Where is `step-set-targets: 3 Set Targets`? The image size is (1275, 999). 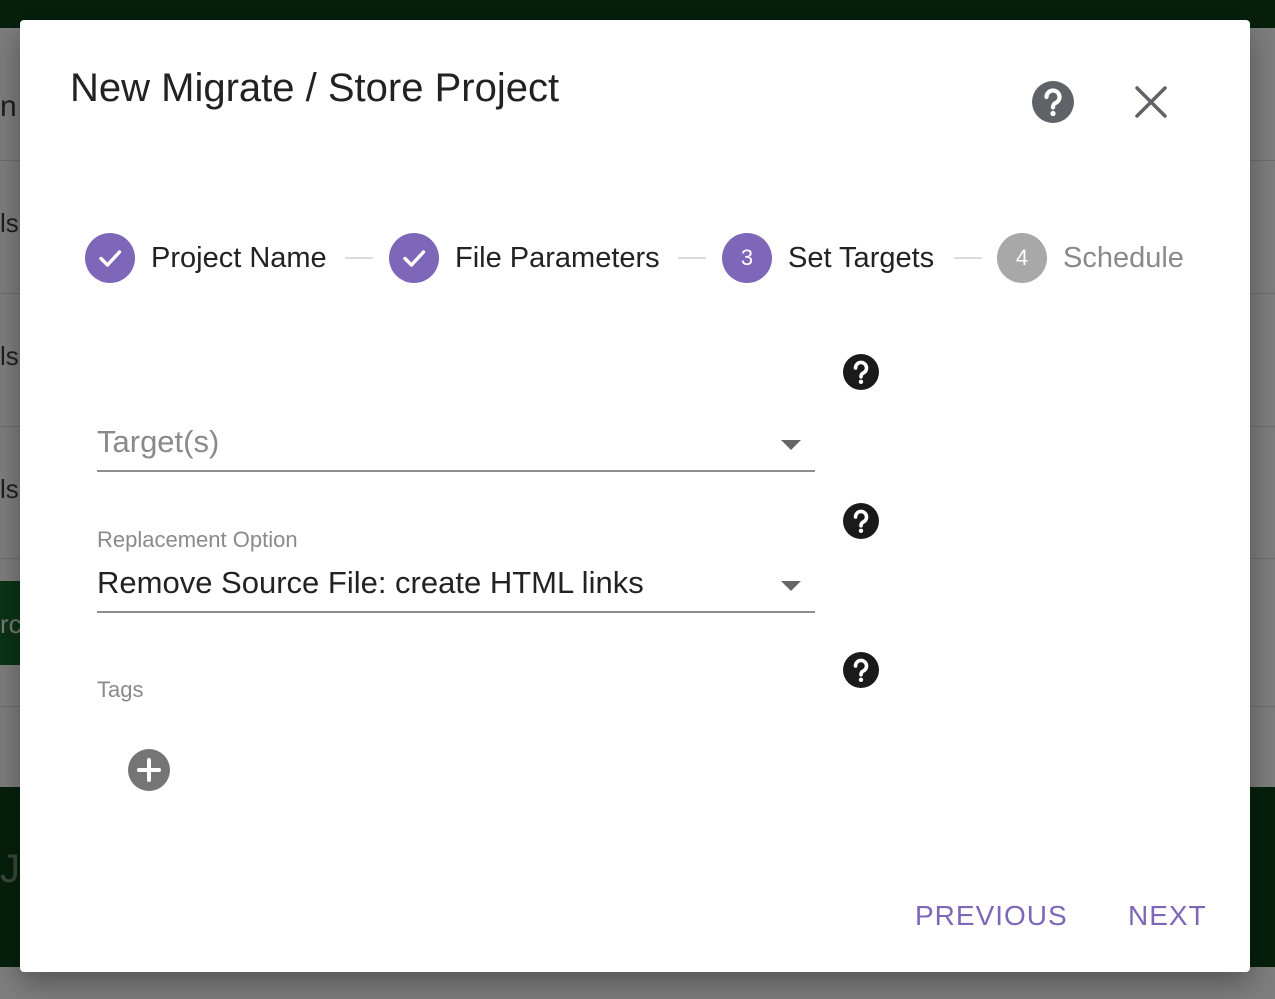
step-set-targets: 3 Set Targets is located at coordinates (828, 258).